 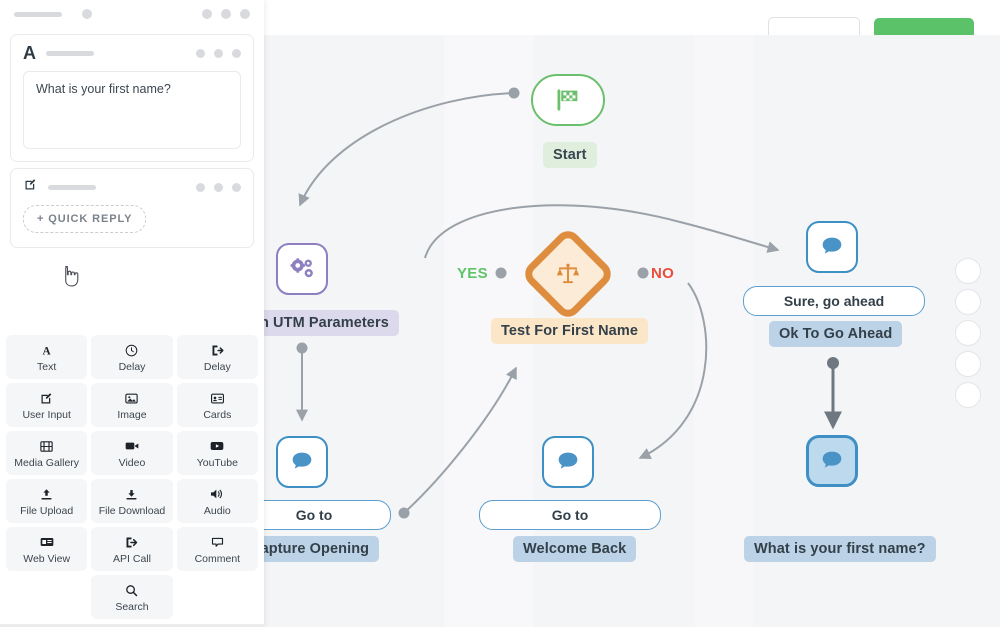 I want to click on palette-label: File Upload, so click(x=47, y=510).